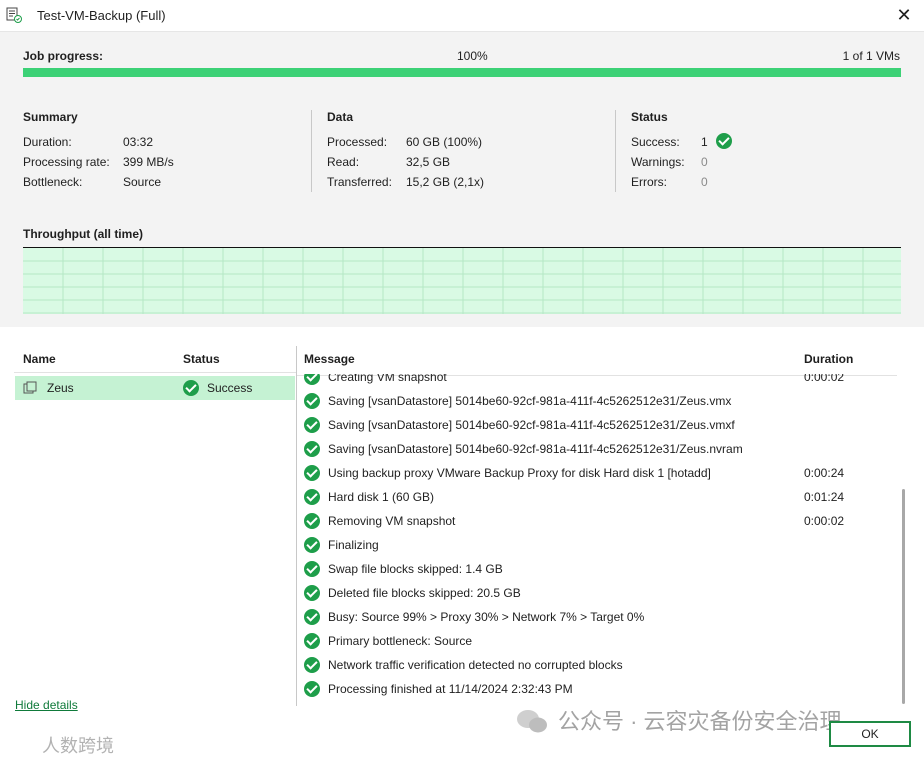  What do you see at coordinates (903, 596) in the screenshot?
I see `scrollbar-thumb` at bounding box center [903, 596].